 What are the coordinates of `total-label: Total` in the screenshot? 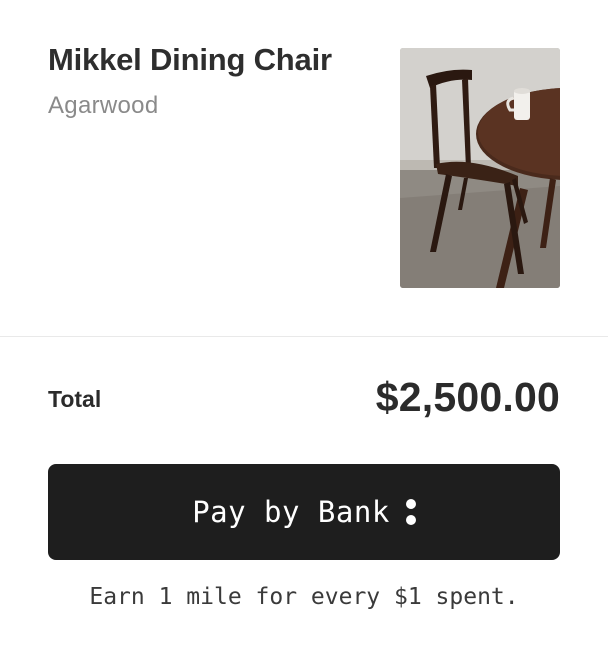 It's located at (75, 399).